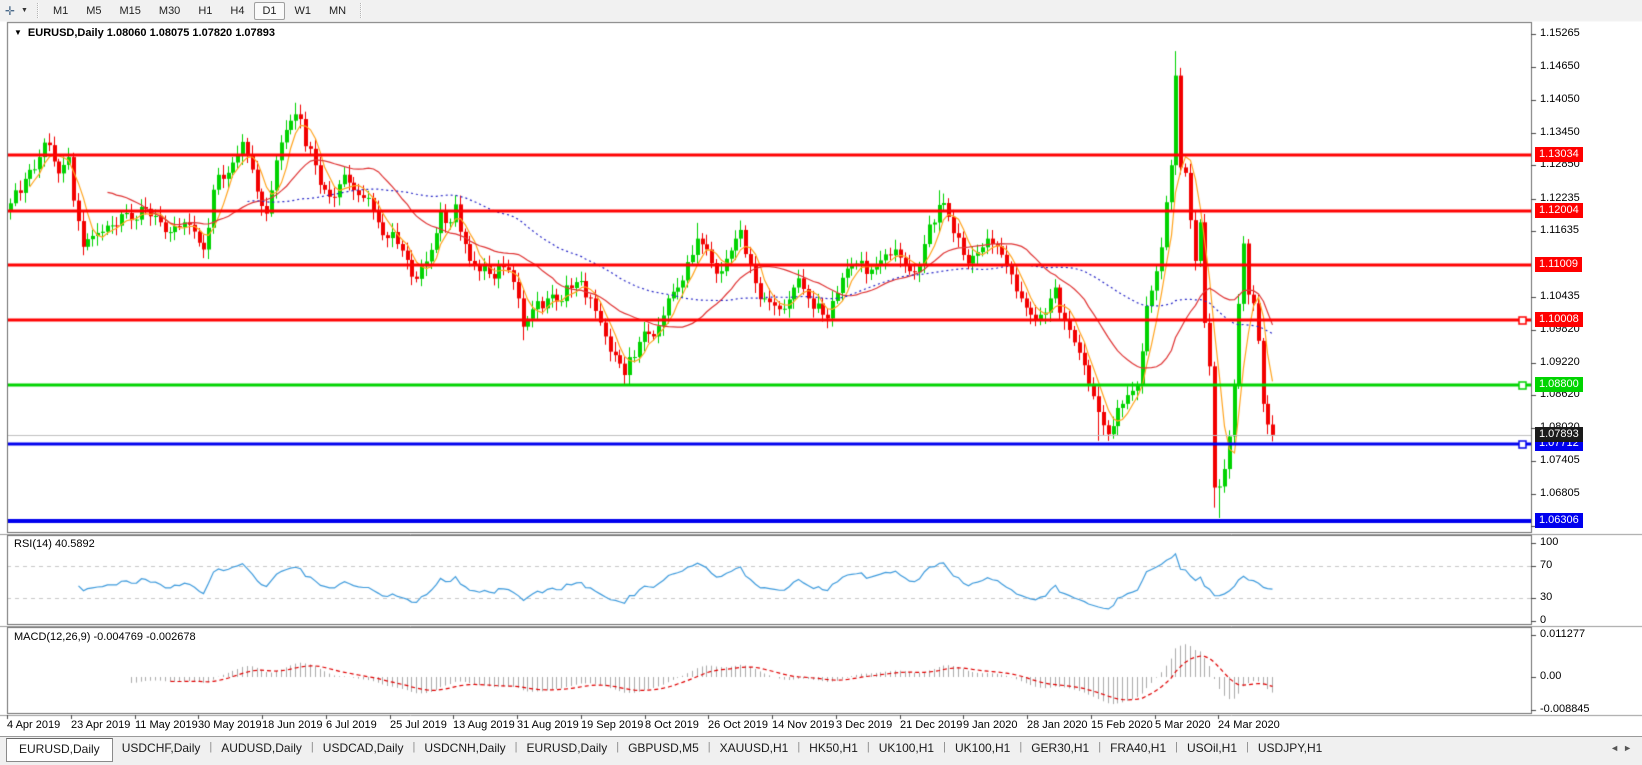  I want to click on date-axis-label: 23 Apr 2019, so click(101, 725).